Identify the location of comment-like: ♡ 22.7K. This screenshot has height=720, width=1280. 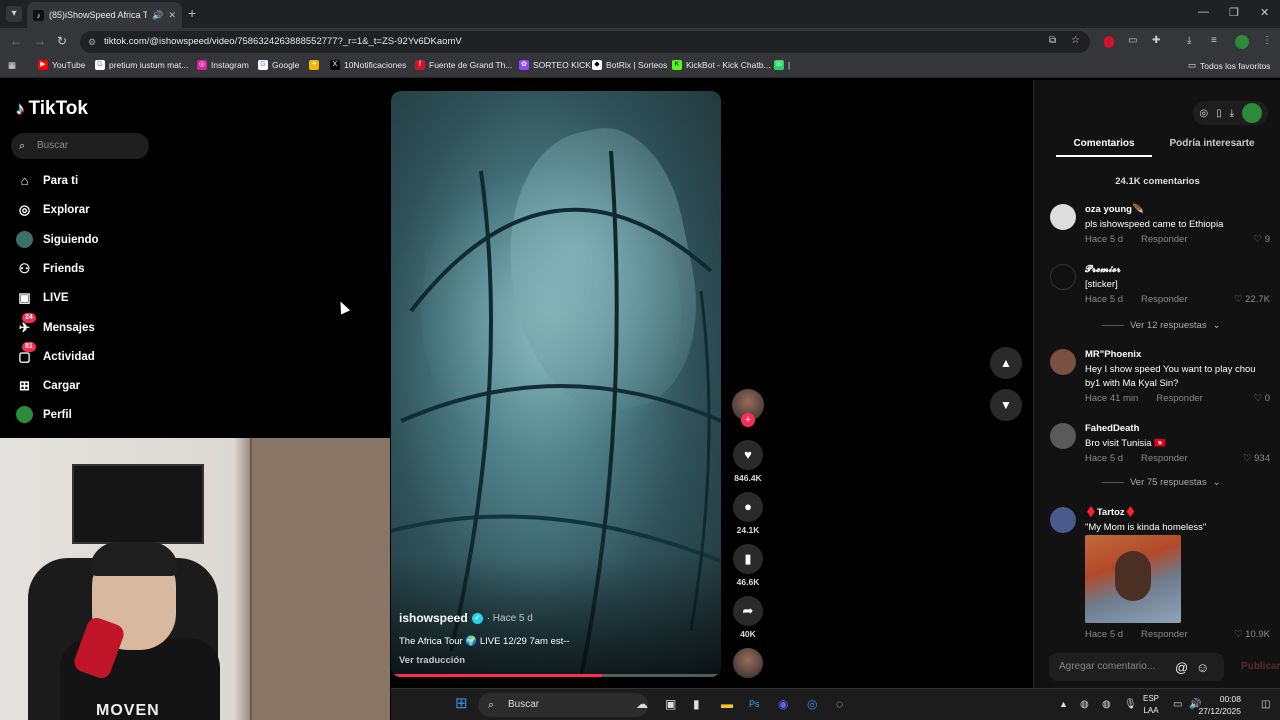
(1252, 299).